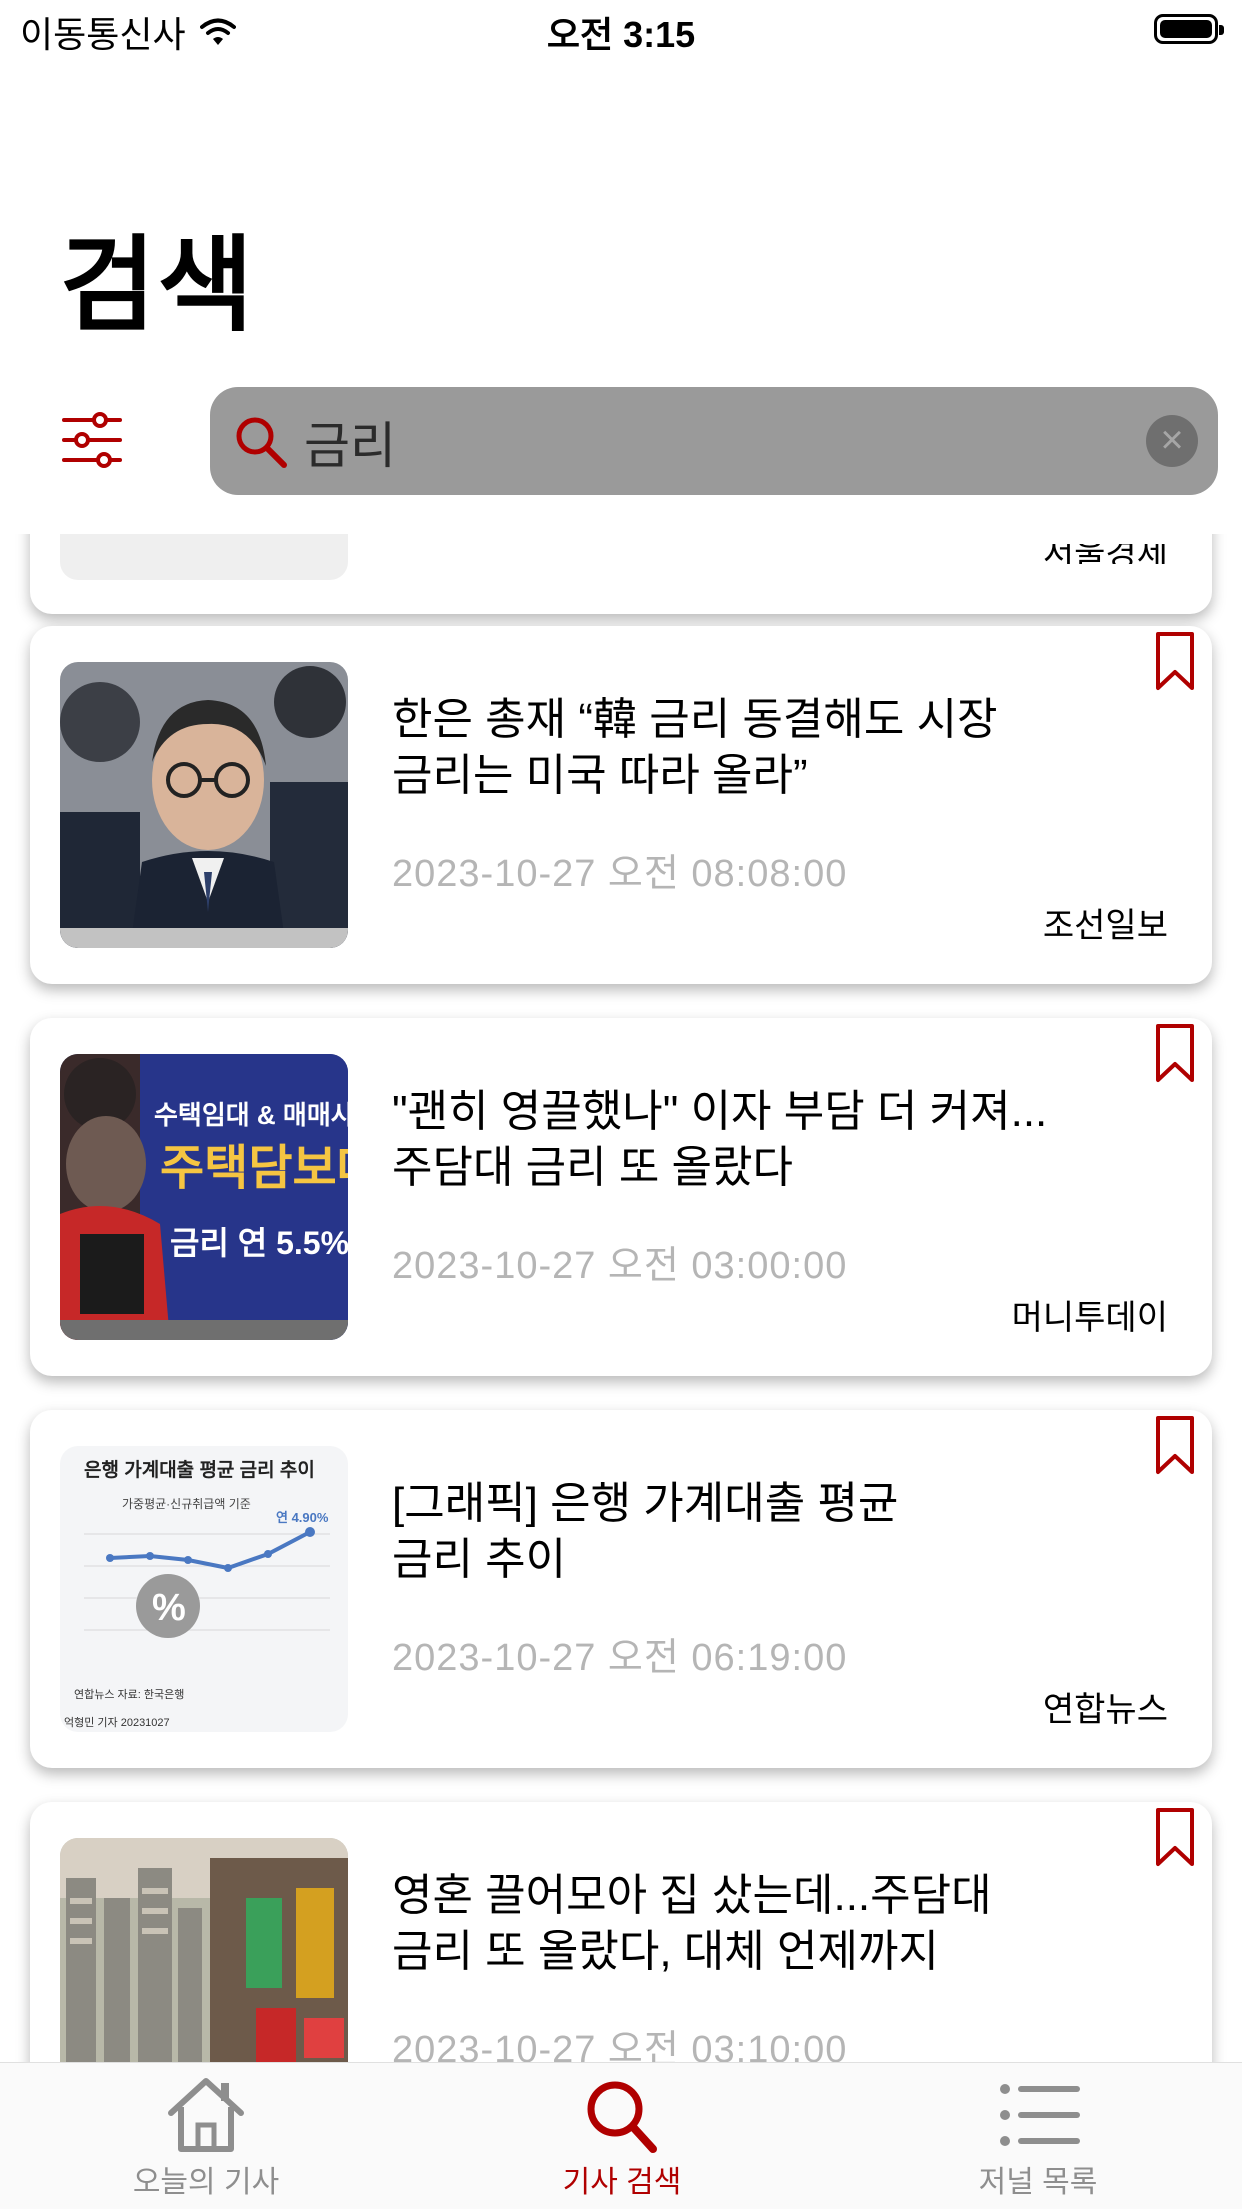  I want to click on tab-label: 저널 목록, so click(1038, 2182).